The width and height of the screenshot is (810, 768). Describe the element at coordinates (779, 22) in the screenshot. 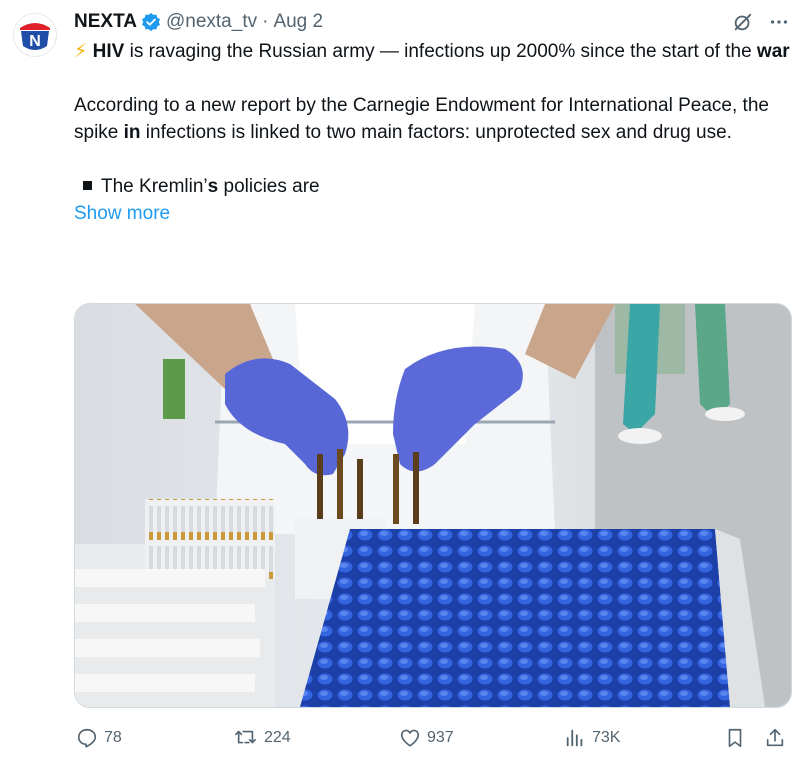

I see `more-icon` at that location.